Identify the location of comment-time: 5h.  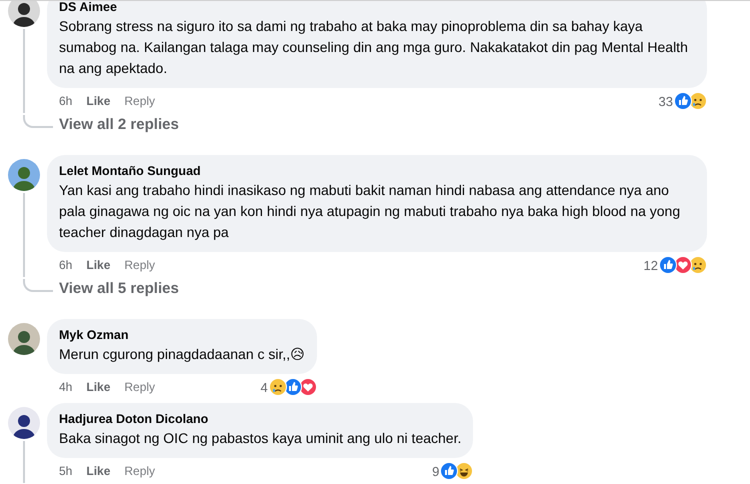
(65, 471).